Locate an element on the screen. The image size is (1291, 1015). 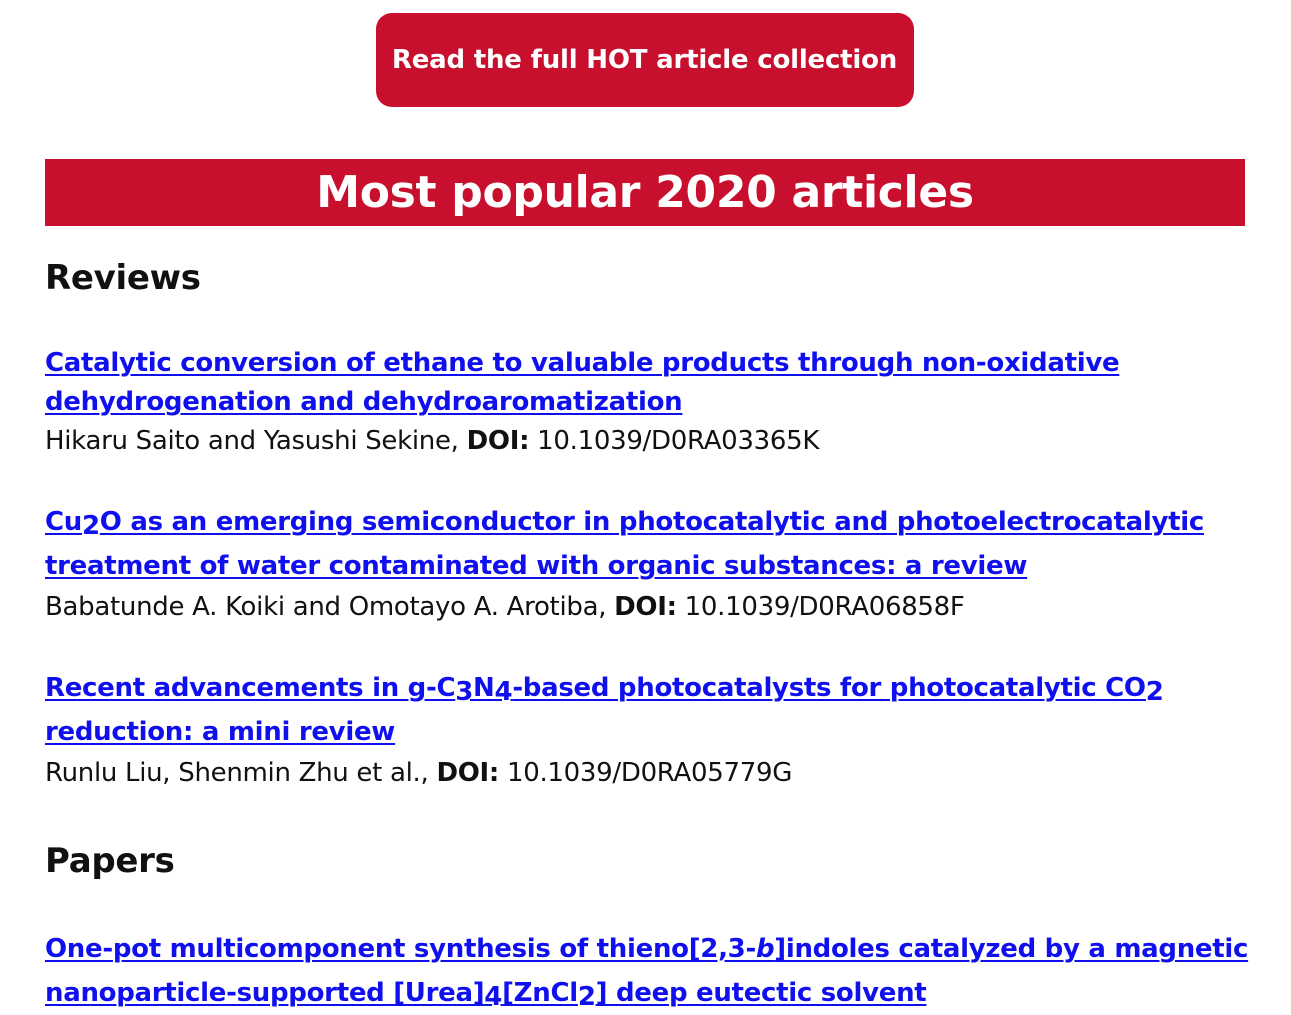
title-text: reduction: a mini review is located at coordinates (220, 732).